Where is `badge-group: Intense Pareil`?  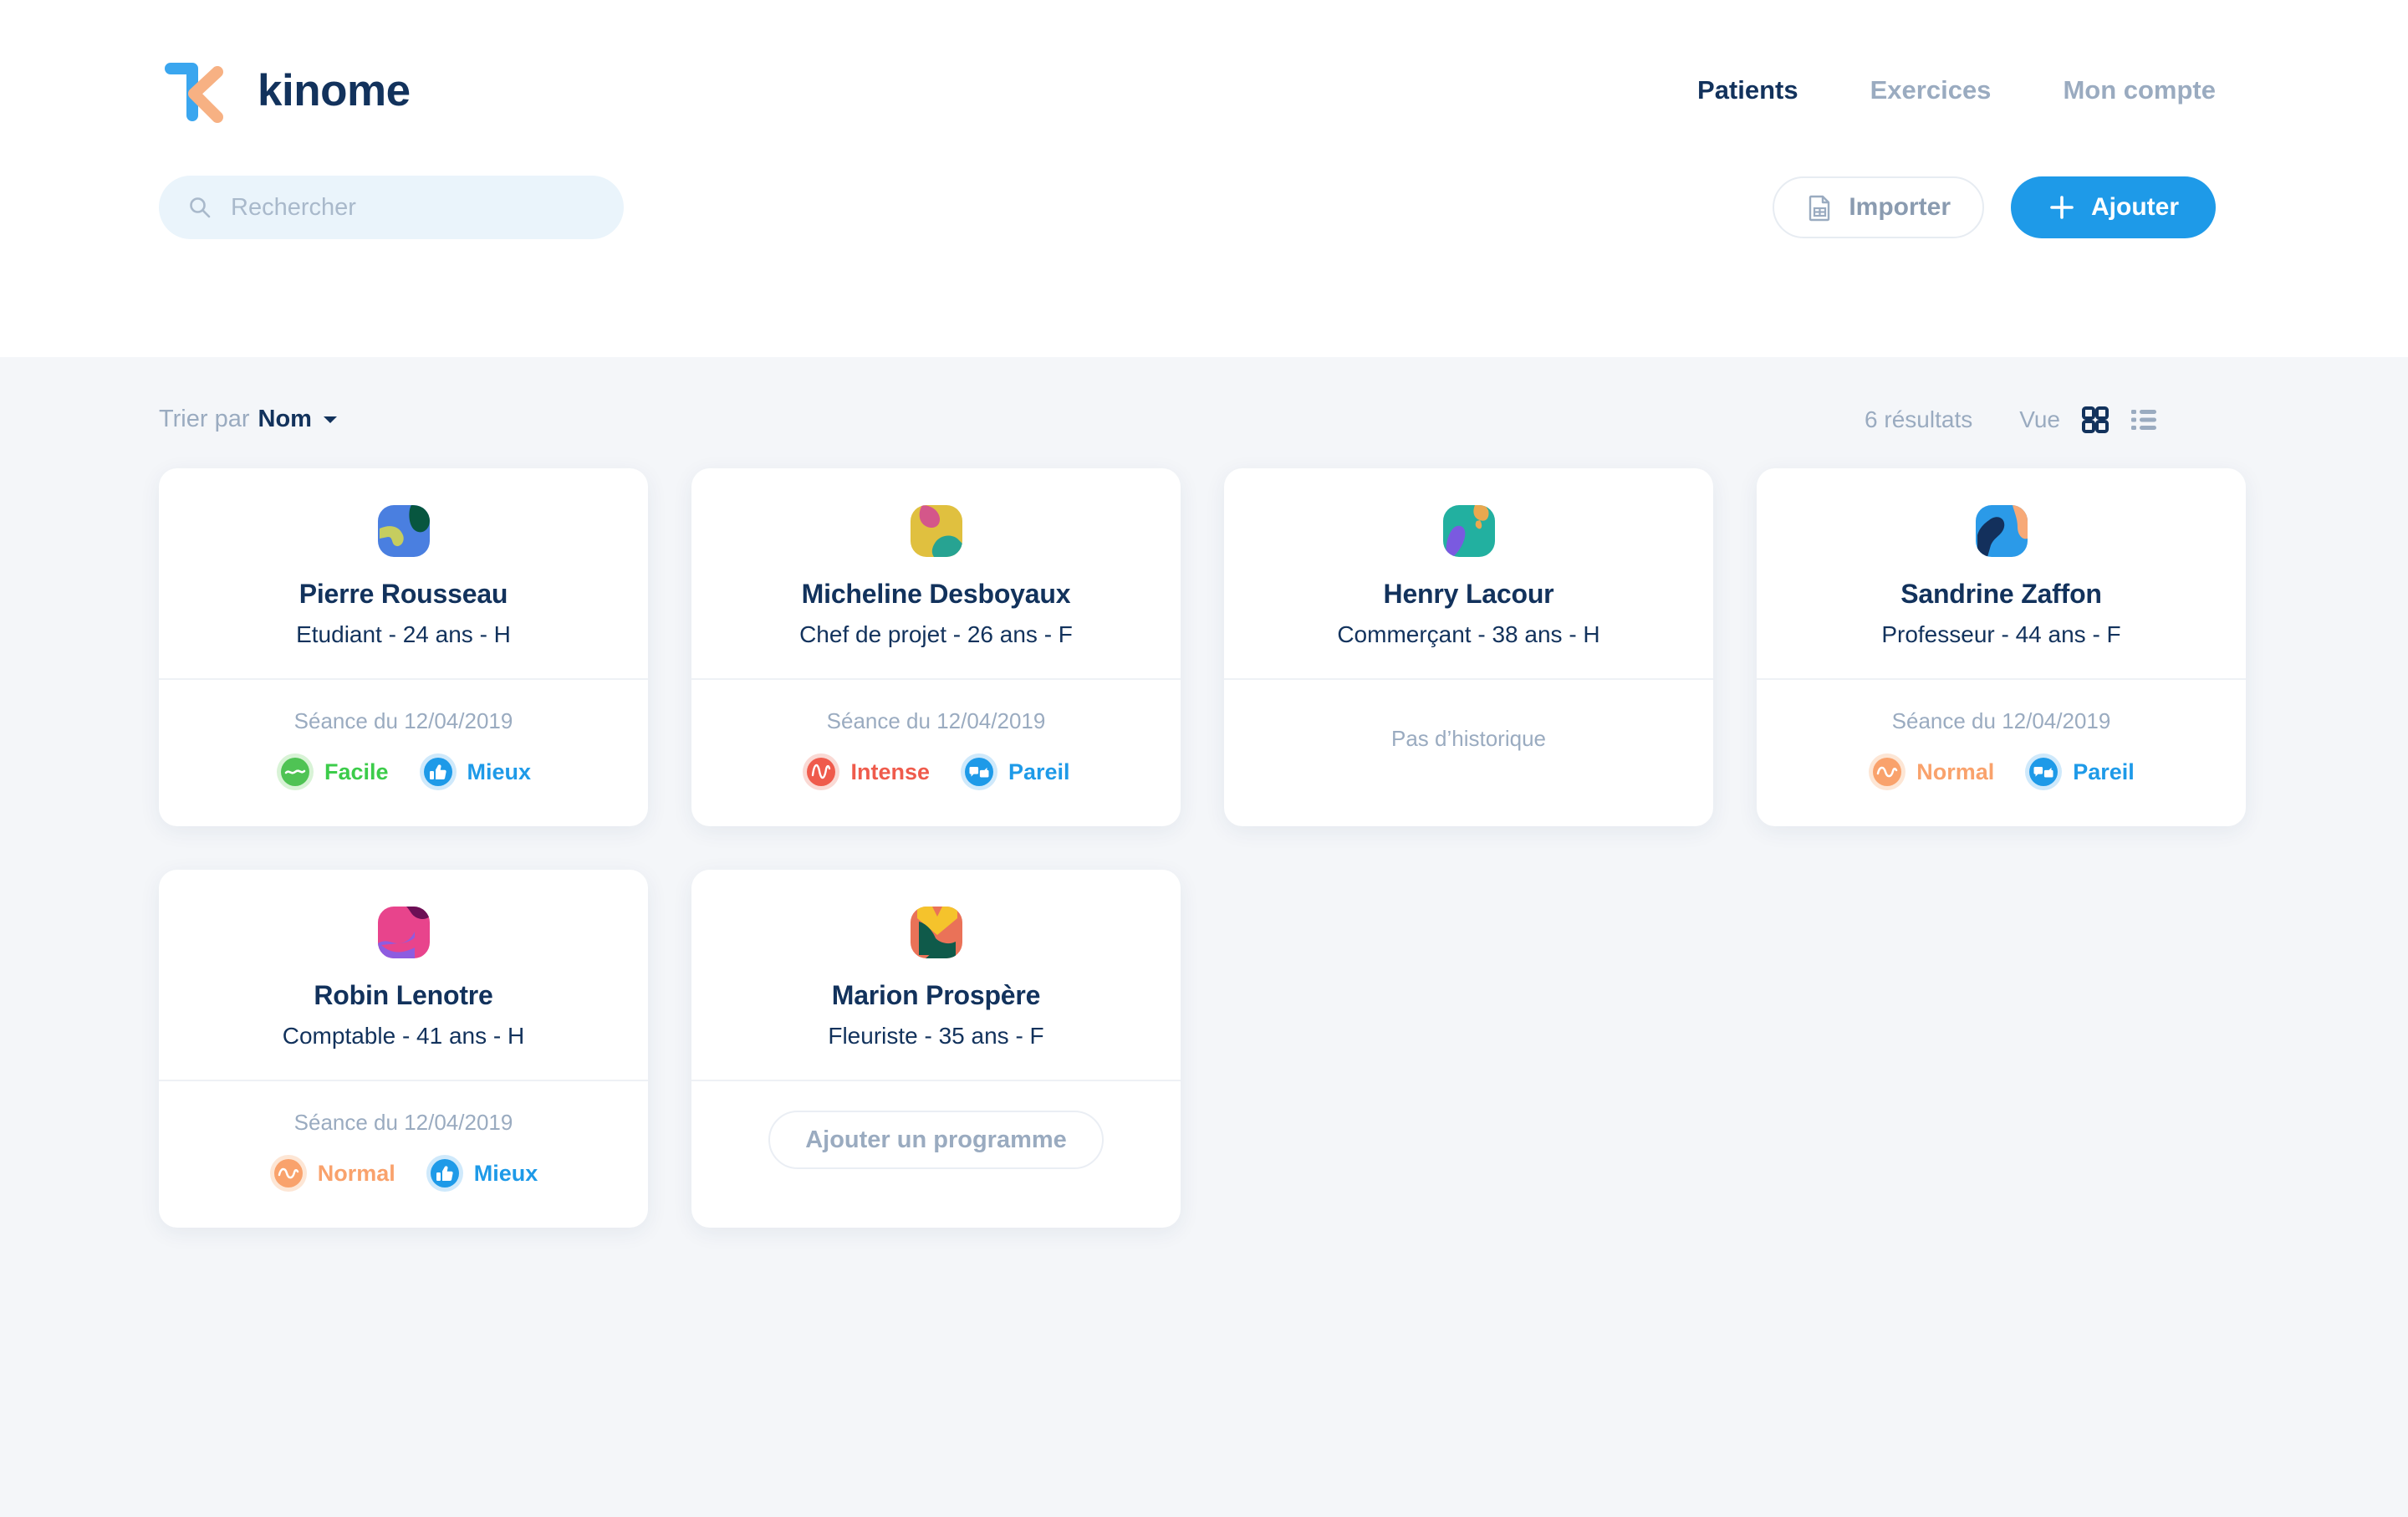 badge-group: Intense Pareil is located at coordinates (936, 772).